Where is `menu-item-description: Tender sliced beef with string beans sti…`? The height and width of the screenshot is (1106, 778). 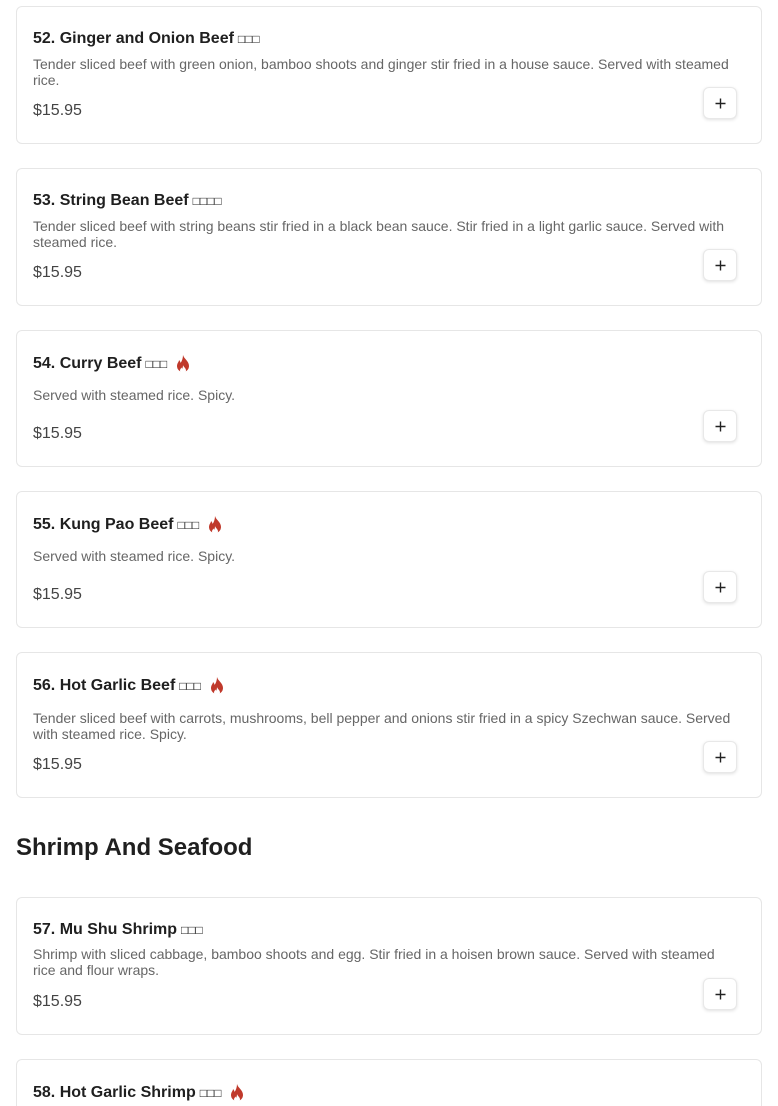 menu-item-description: Tender sliced beef with string beans sti… is located at coordinates (379, 234).